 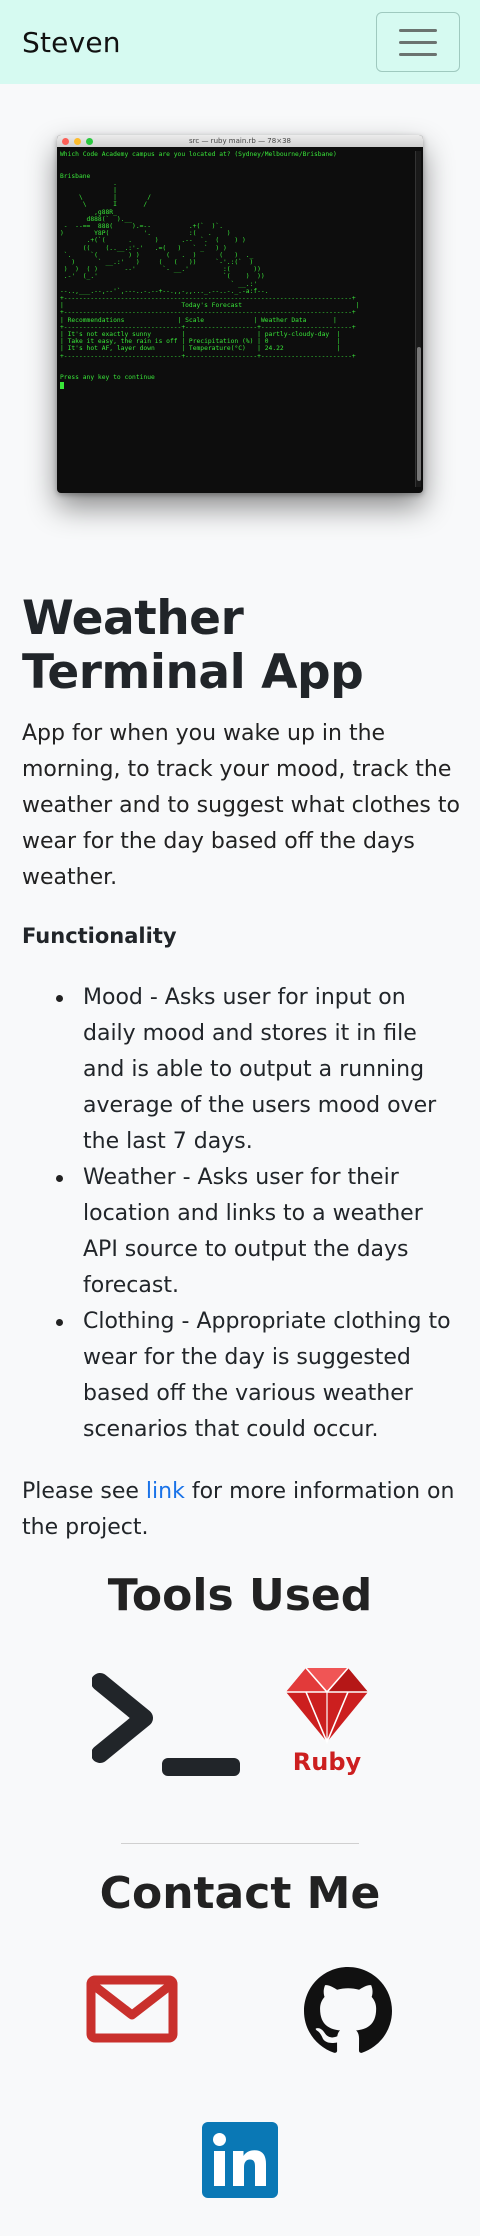 What do you see at coordinates (107, 378) in the screenshot?
I see `terminal-prompt: Press any key to continue` at bounding box center [107, 378].